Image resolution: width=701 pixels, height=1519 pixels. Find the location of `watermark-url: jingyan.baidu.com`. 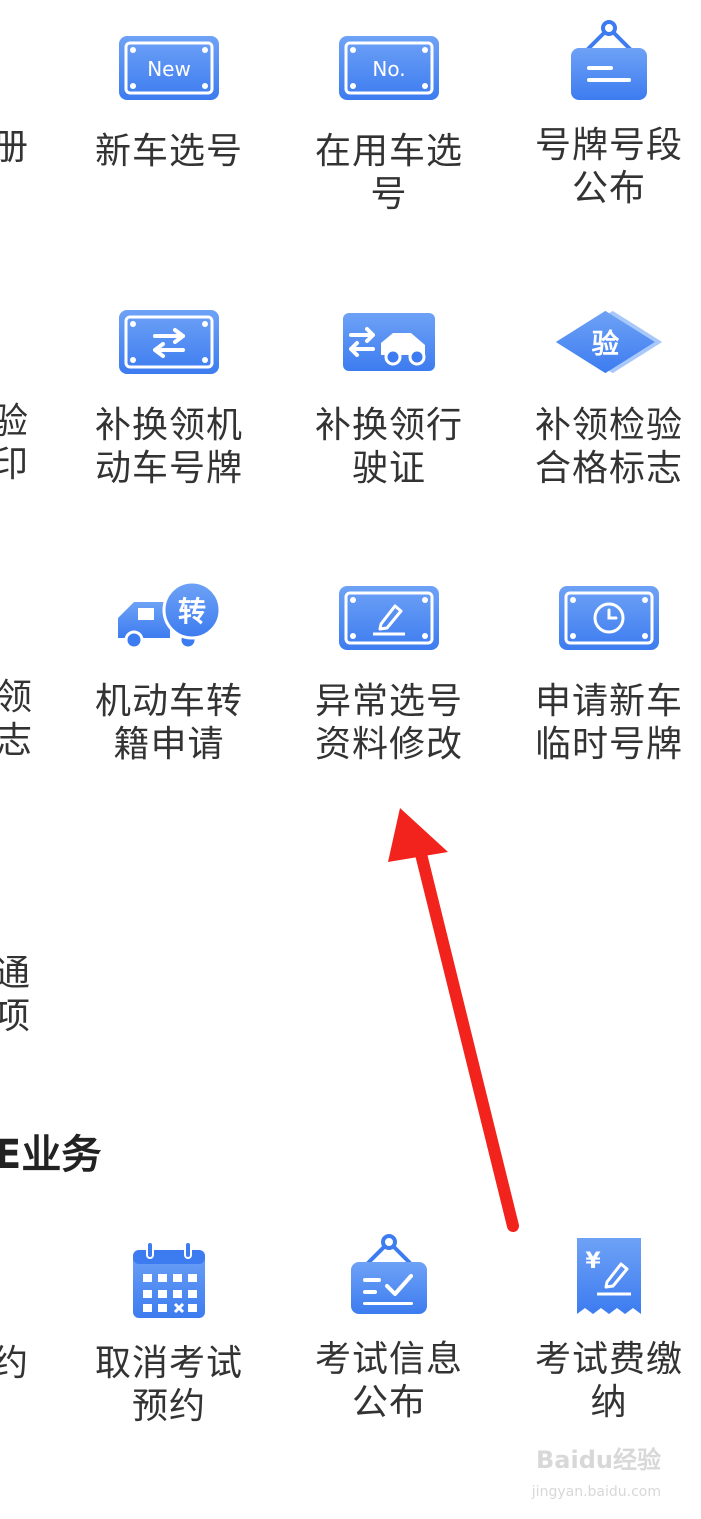

watermark-url: jingyan.baidu.com is located at coordinates (596, 1492).